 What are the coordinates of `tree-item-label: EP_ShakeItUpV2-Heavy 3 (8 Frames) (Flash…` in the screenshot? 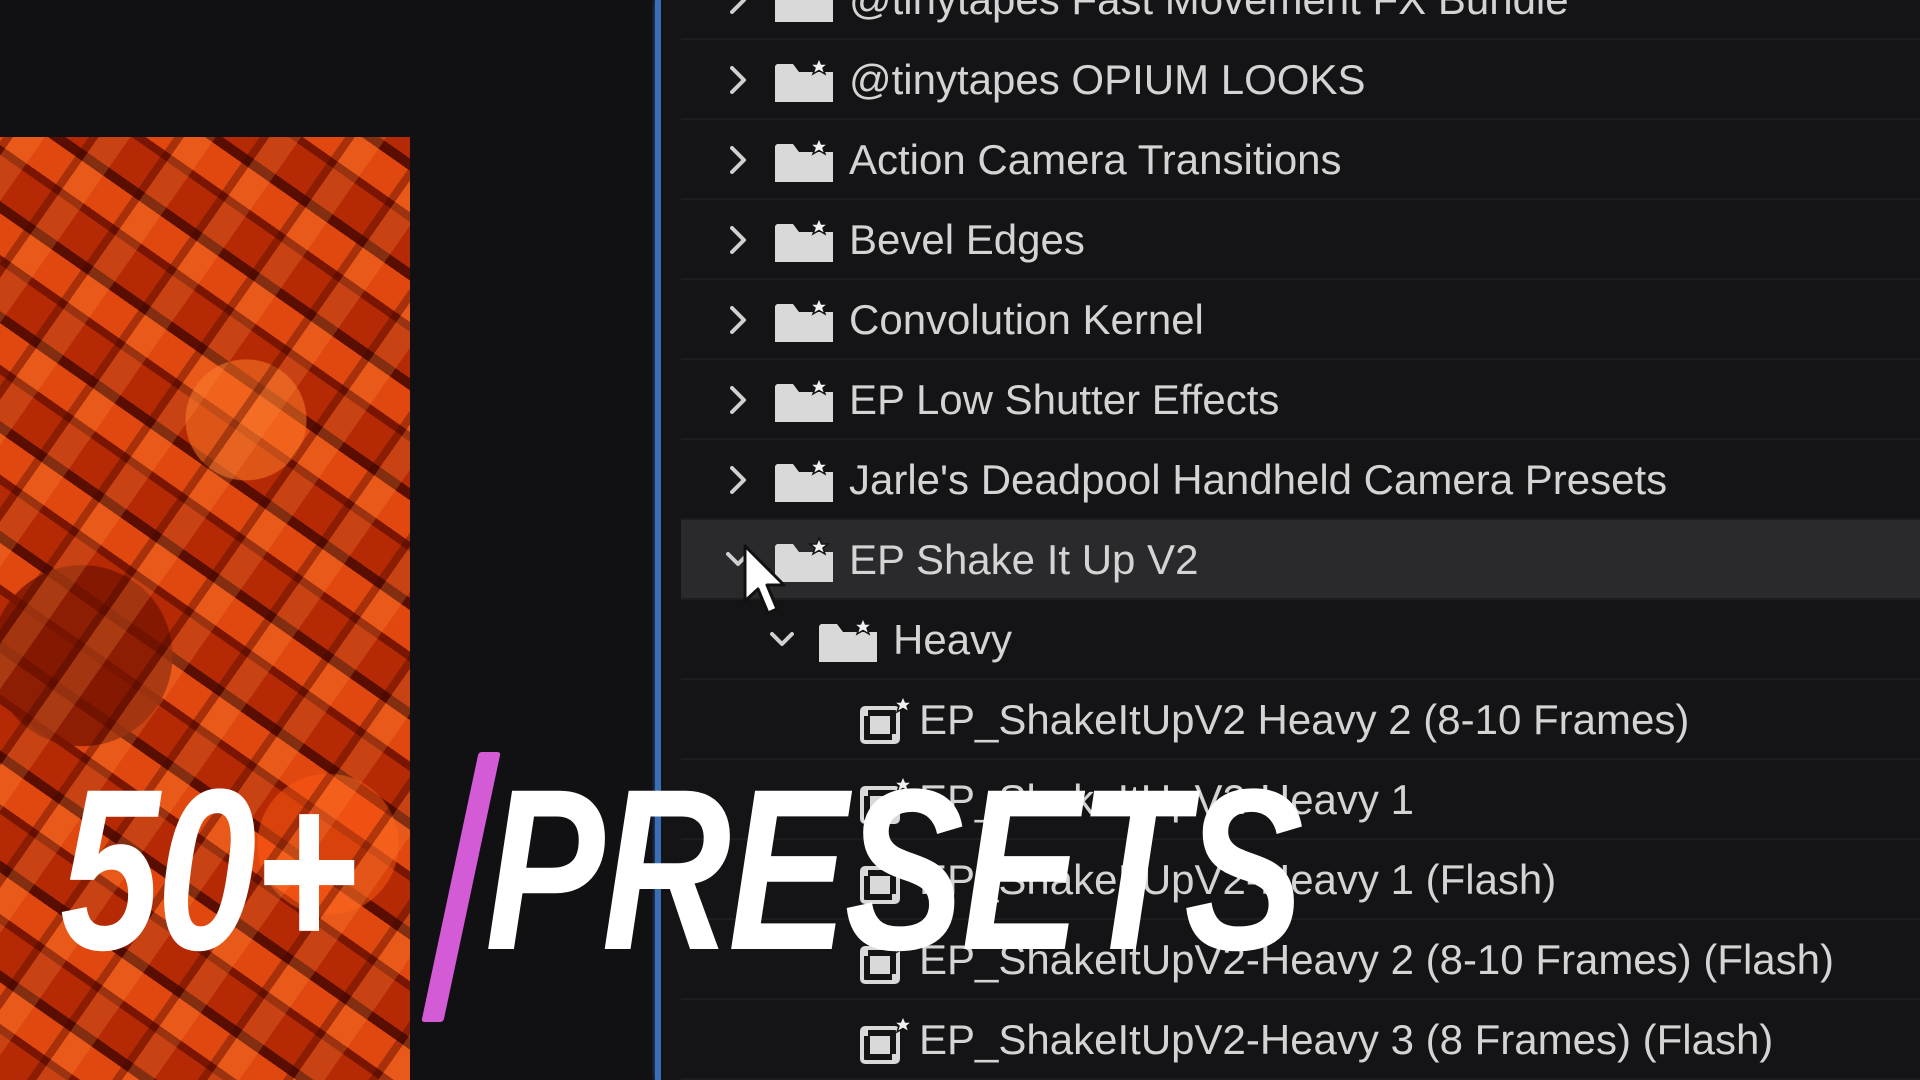 It's located at (1346, 1039).